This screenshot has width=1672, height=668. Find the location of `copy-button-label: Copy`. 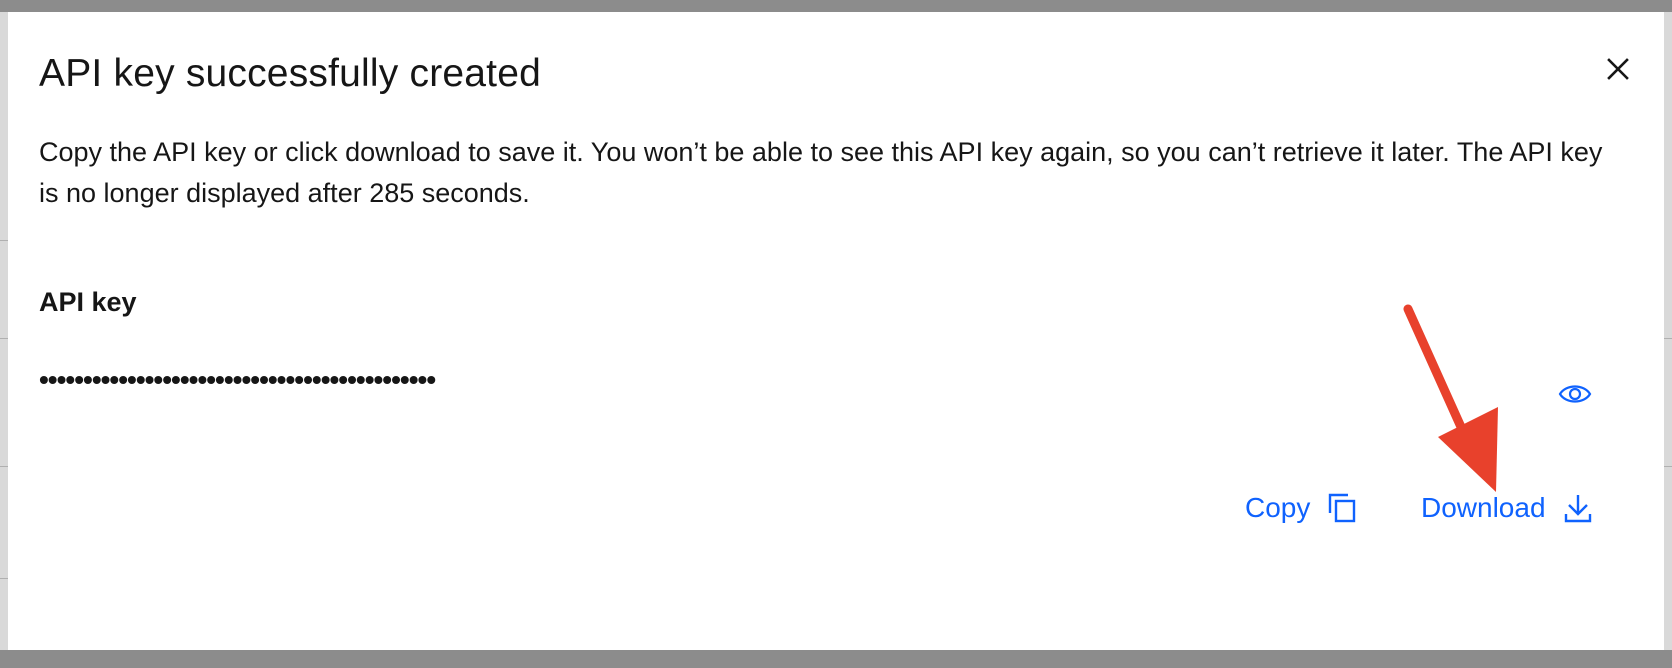

copy-button-label: Copy is located at coordinates (1278, 507).